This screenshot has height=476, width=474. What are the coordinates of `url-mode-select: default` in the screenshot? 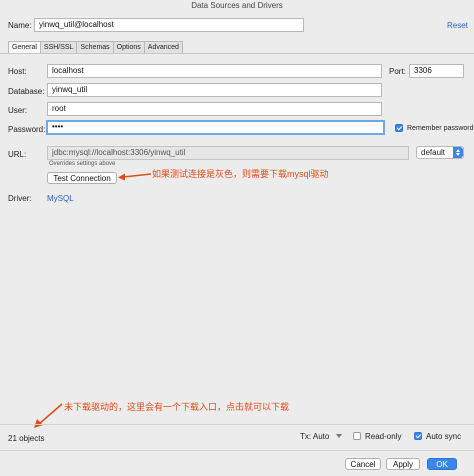 It's located at (440, 152).